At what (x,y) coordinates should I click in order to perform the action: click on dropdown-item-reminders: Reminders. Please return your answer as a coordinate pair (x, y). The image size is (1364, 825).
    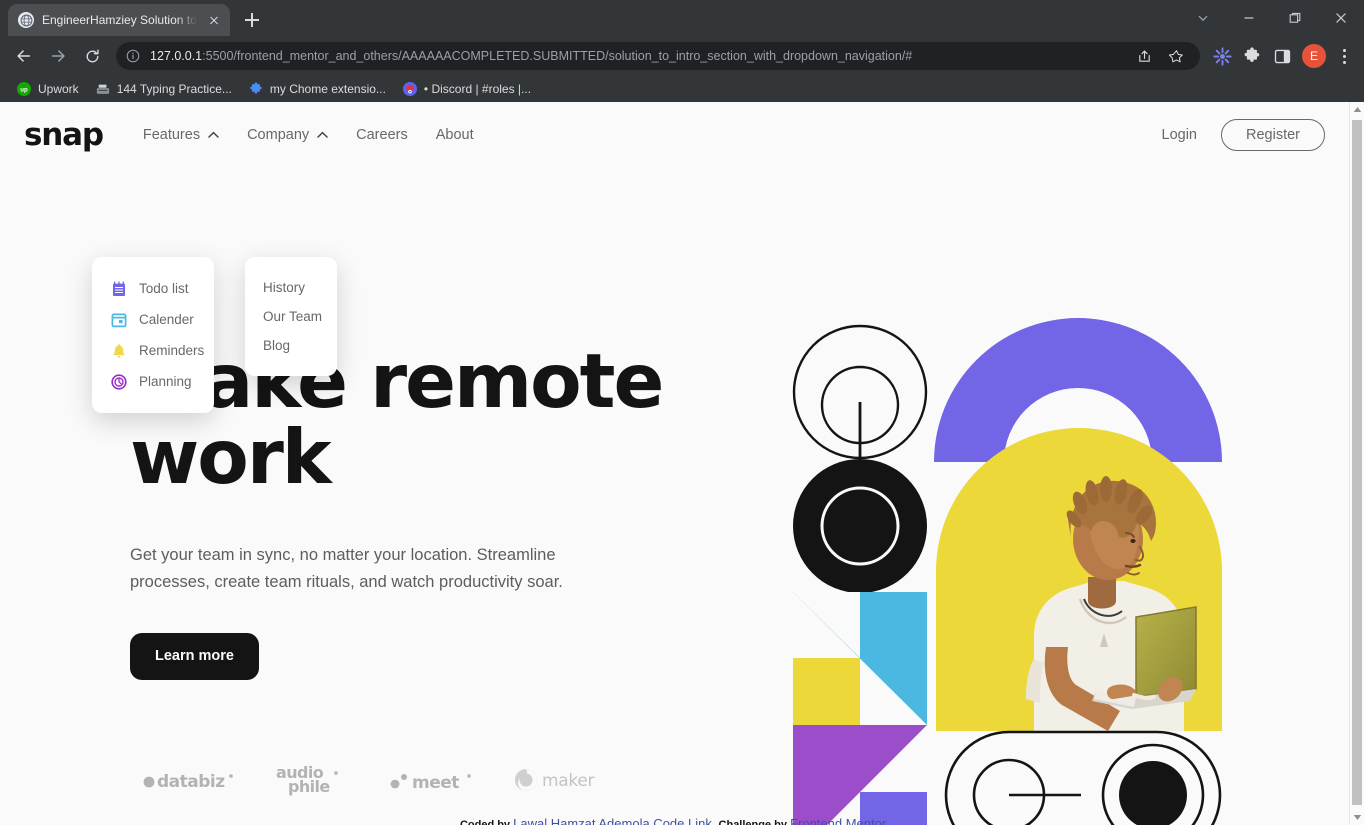
    Looking at the image, I should click on (153, 350).